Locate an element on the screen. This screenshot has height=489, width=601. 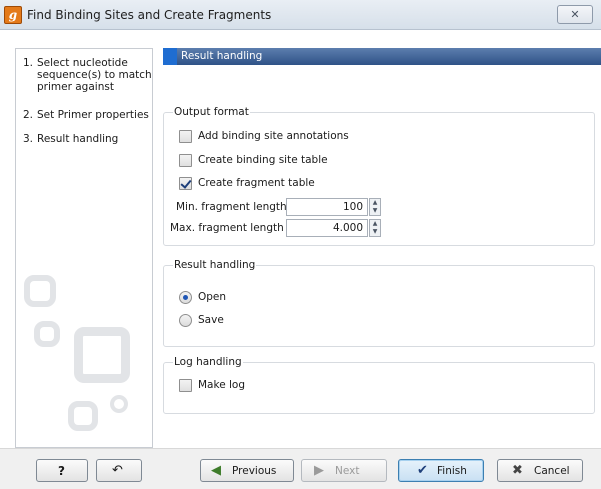
step-label: Result handling is located at coordinates (78, 139).